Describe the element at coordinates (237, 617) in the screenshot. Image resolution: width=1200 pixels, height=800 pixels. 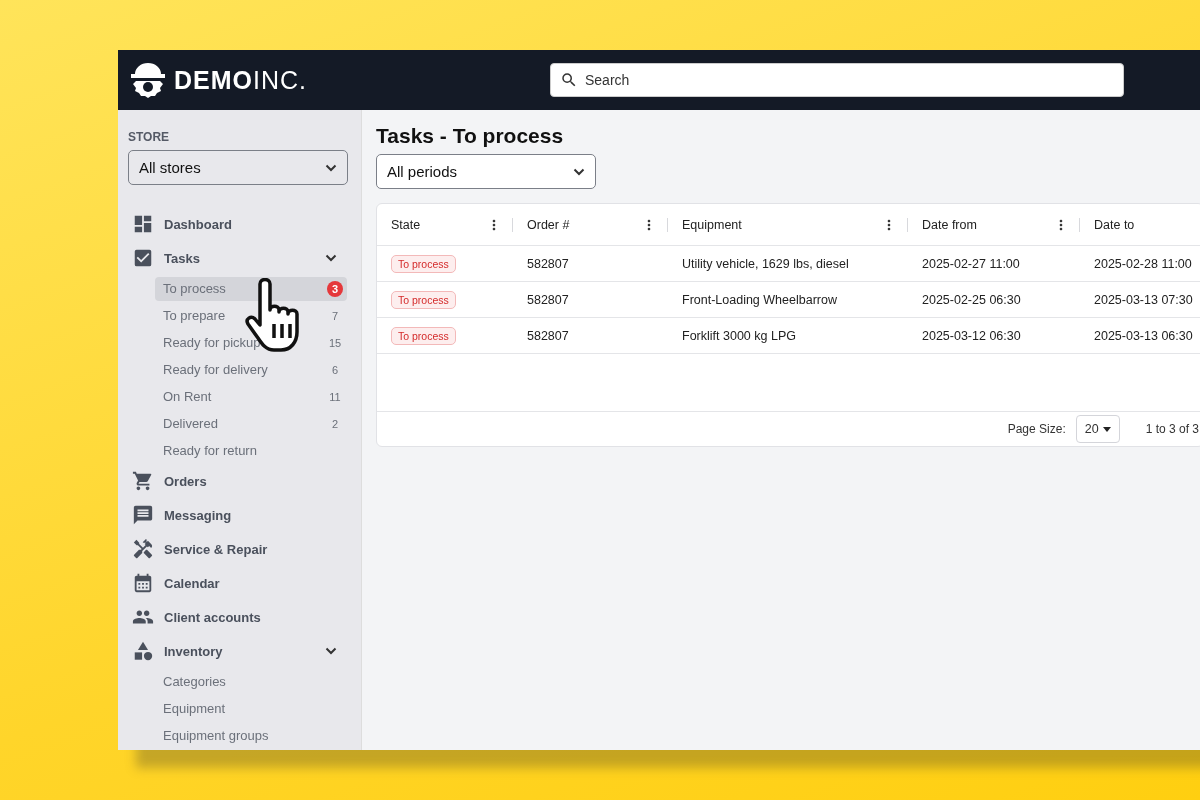
I see `nav-item: Client accounts` at that location.